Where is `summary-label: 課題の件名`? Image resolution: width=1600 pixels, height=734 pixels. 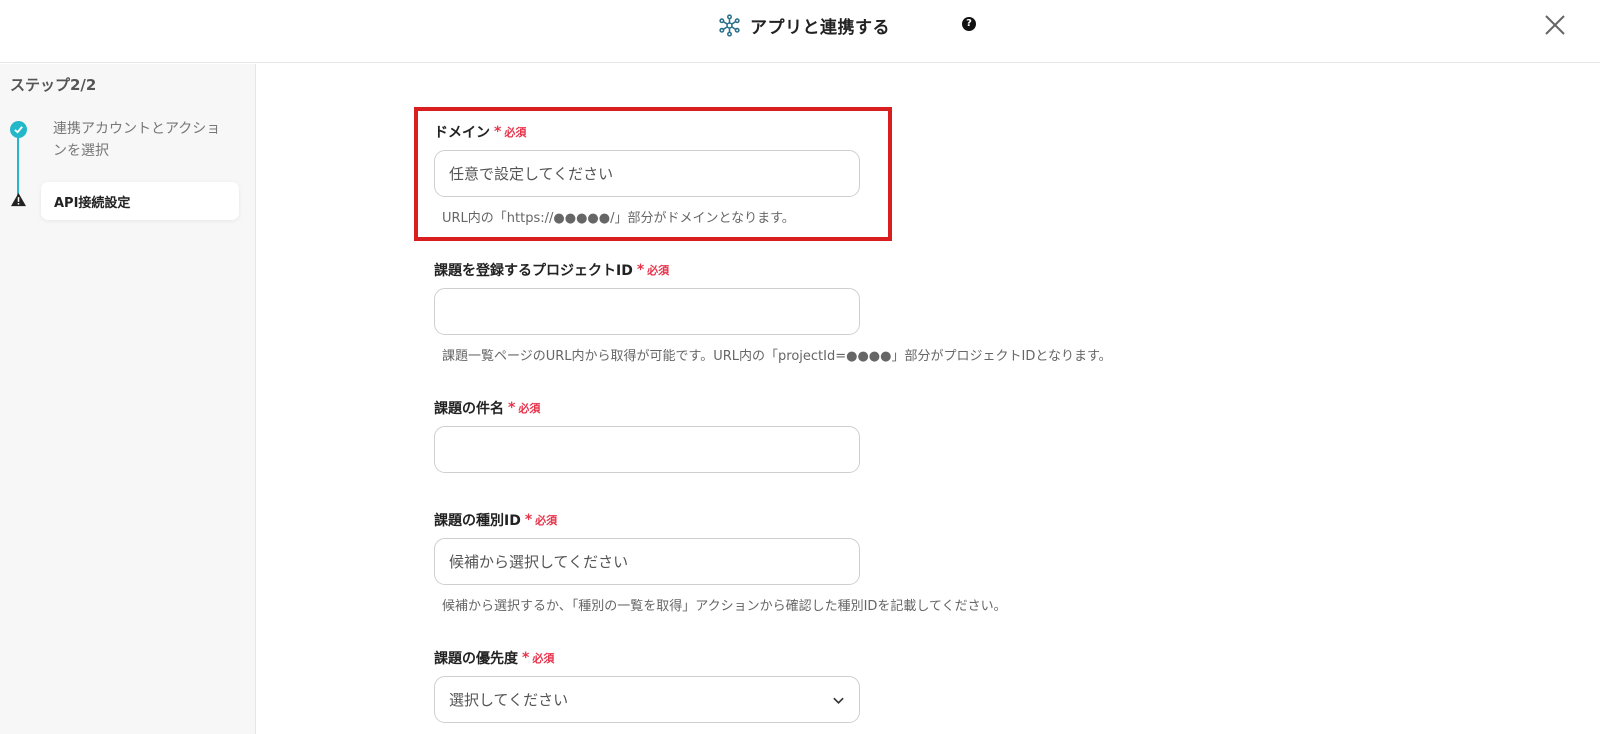
summary-label: 課題の件名 is located at coordinates (469, 409).